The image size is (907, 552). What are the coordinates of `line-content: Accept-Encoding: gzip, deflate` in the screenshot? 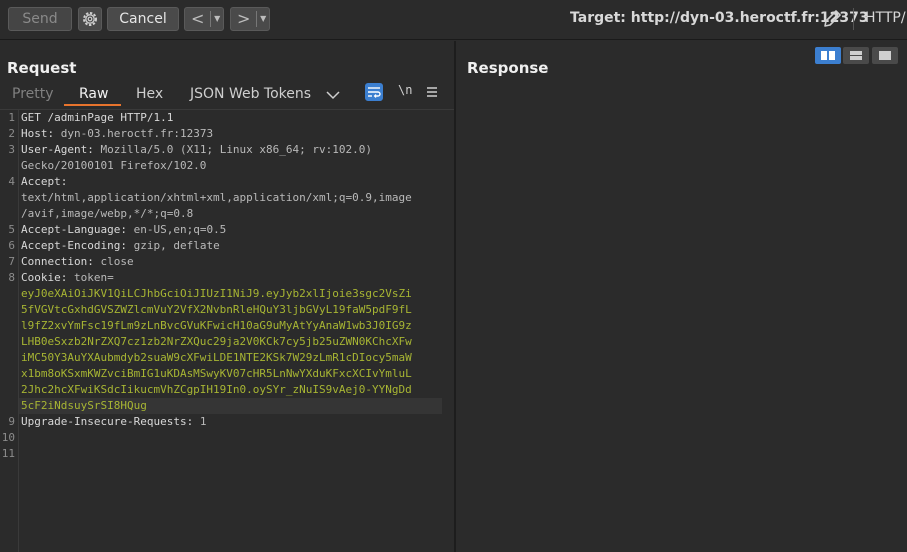 It's located at (120, 246).